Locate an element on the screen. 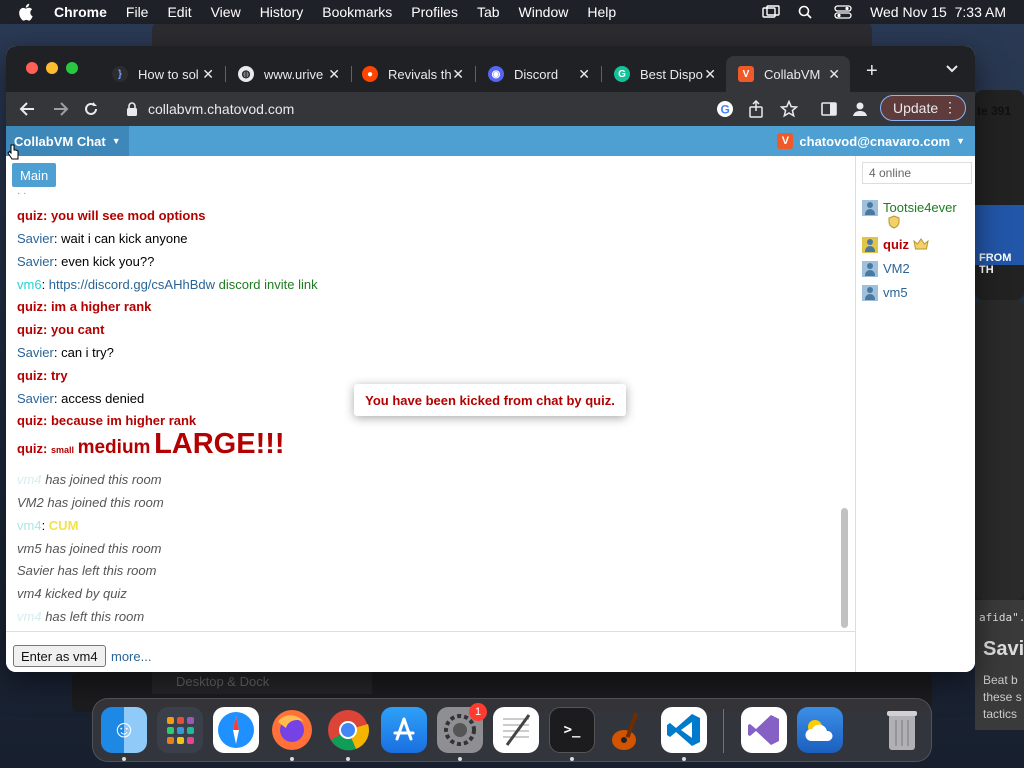 The height and width of the screenshot is (768, 1024). user-name: Tootsie4ever is located at coordinates (920, 207).